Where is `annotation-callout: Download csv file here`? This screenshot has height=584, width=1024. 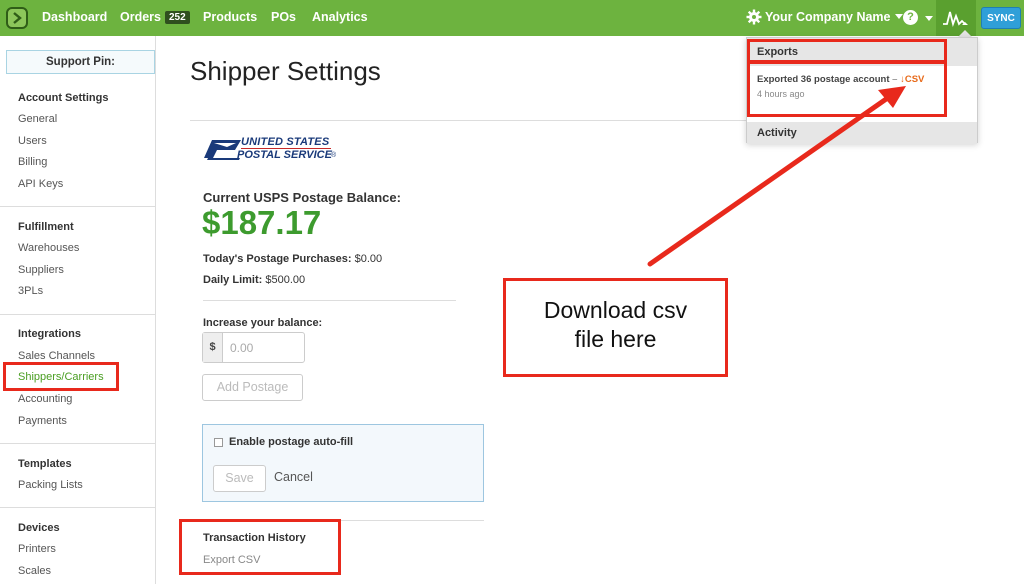
annotation-callout: Download csv file here is located at coordinates (615, 327).